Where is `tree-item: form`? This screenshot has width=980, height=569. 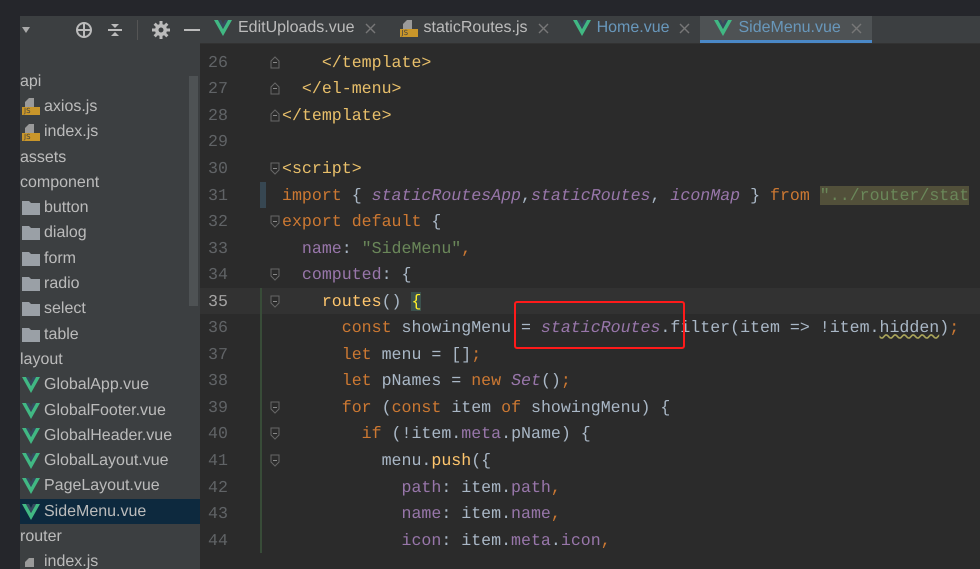 tree-item: form is located at coordinates (110, 259).